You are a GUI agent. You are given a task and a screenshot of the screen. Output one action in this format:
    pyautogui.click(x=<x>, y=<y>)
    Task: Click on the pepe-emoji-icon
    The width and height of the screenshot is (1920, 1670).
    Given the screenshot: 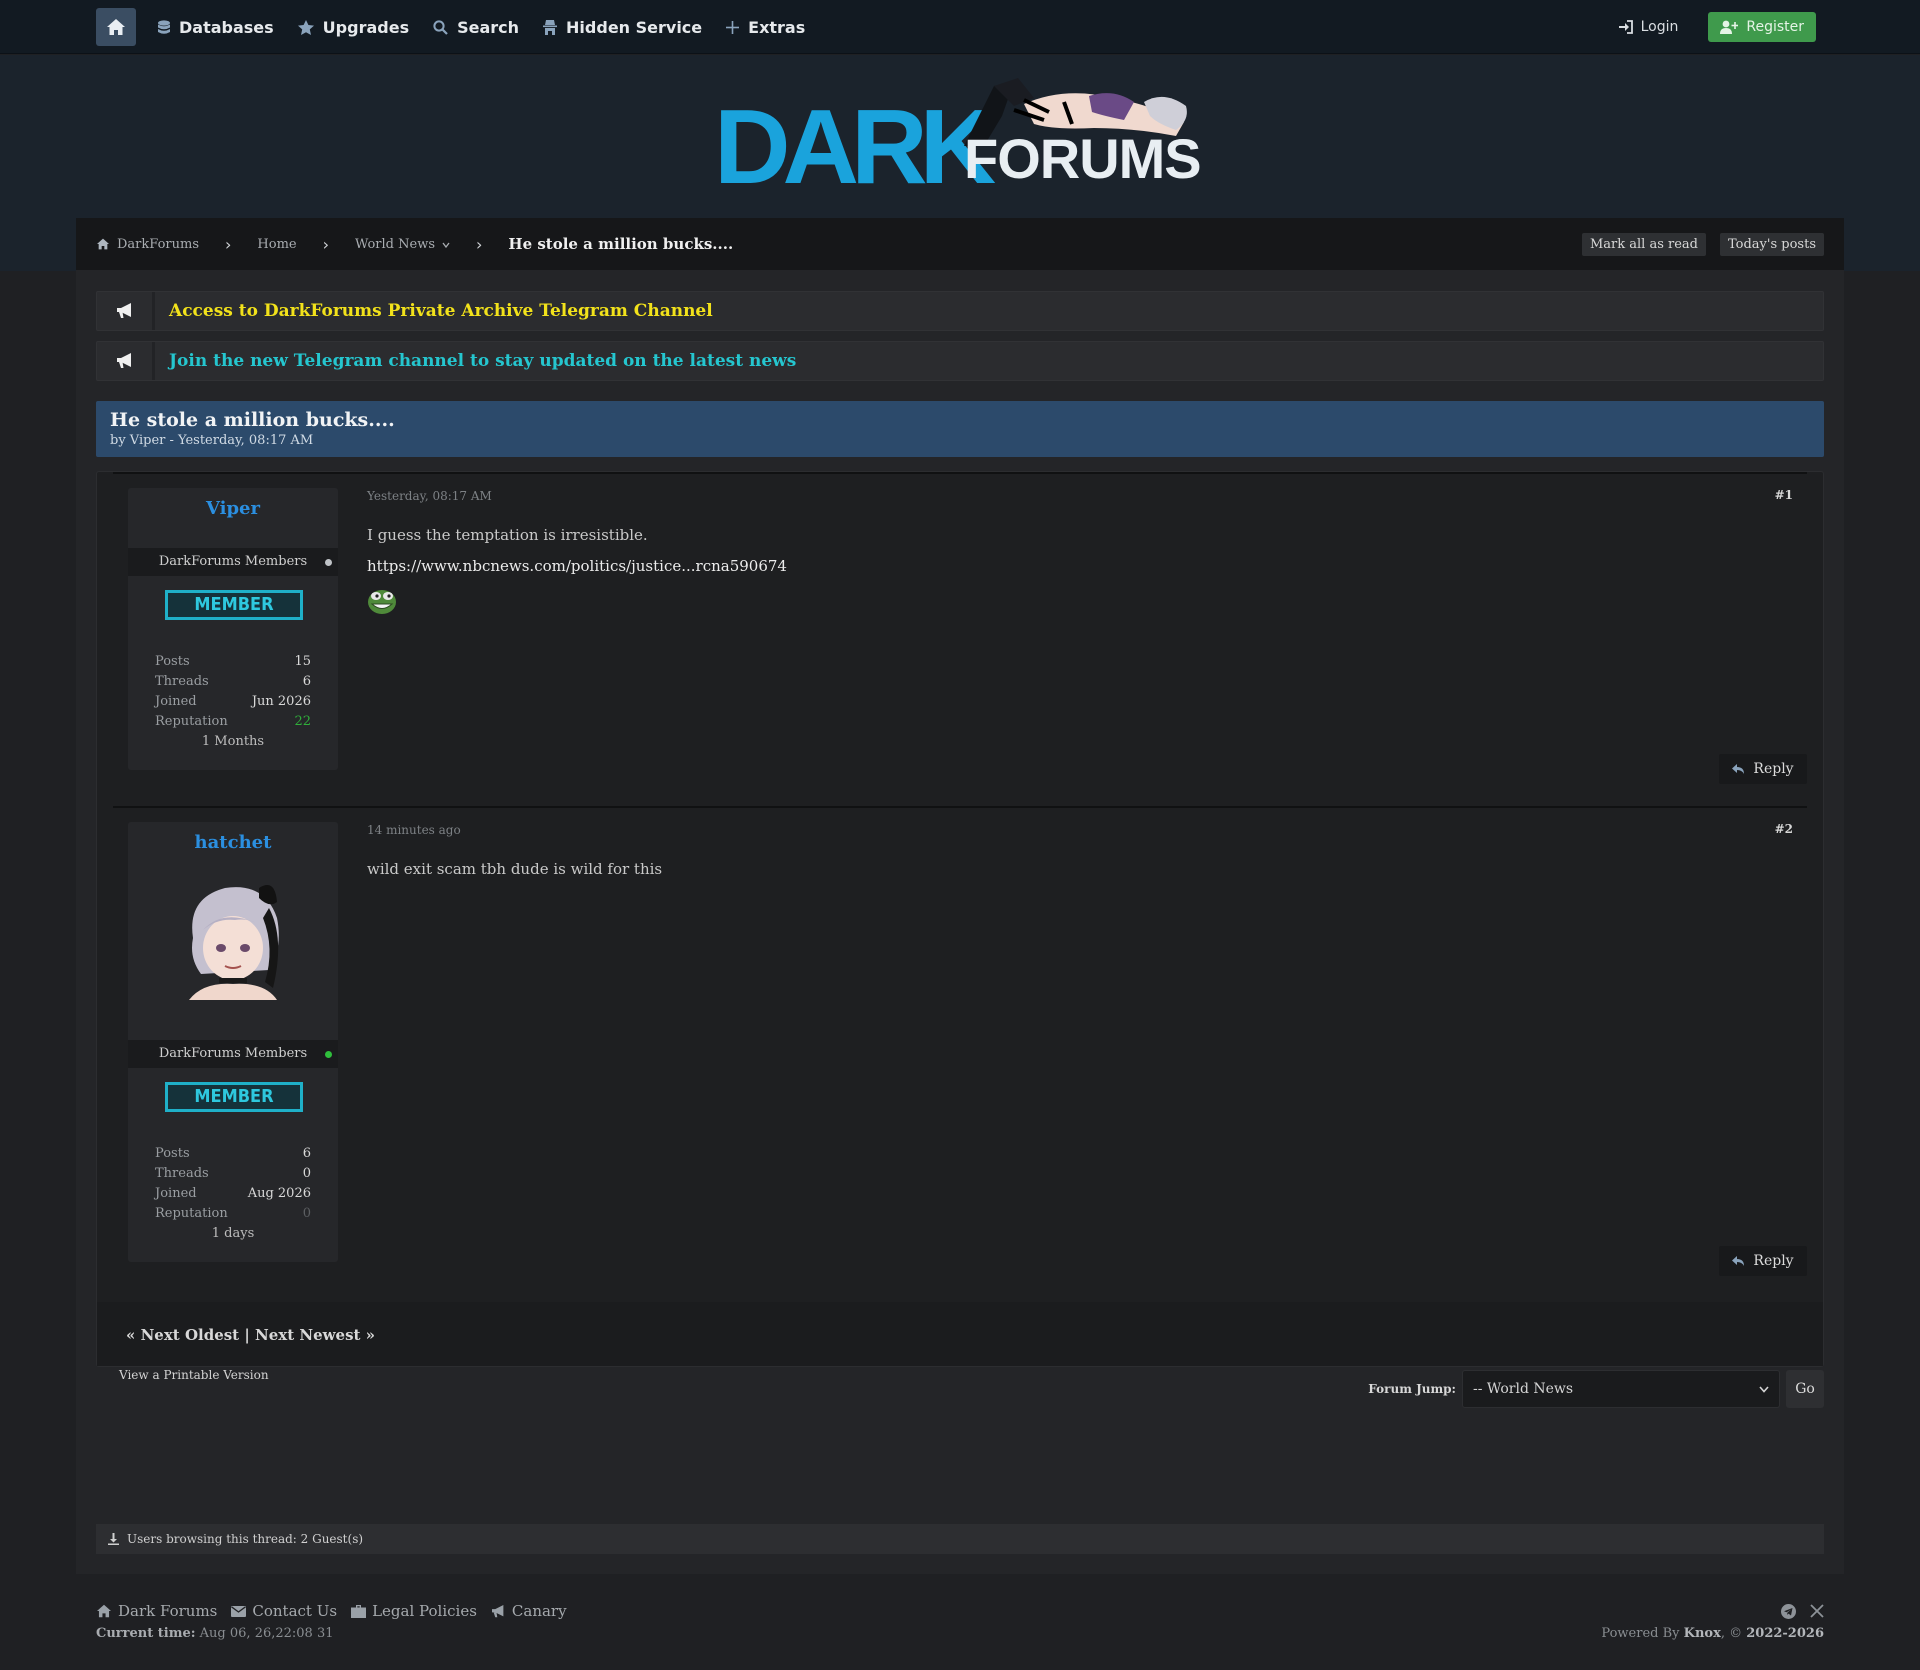 What is the action you would take?
    pyautogui.click(x=382, y=602)
    